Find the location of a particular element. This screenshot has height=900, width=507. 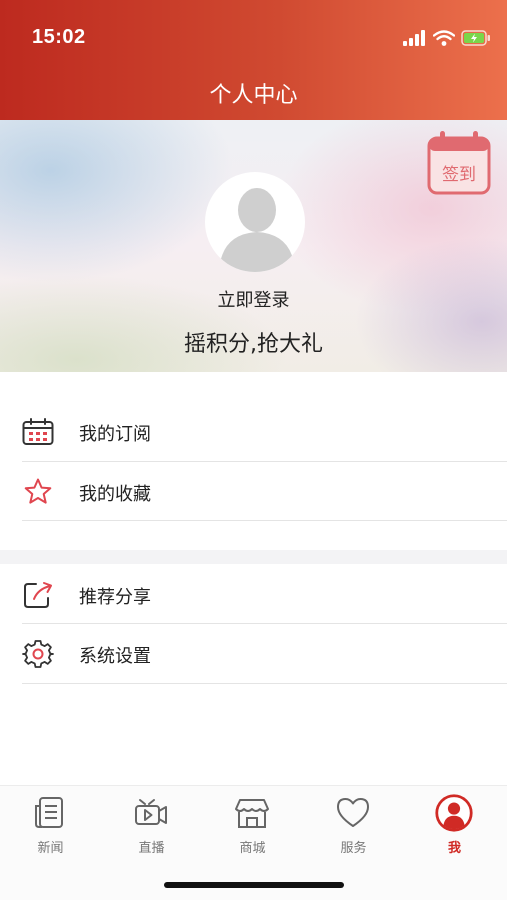

status-icons is located at coordinates (447, 38).